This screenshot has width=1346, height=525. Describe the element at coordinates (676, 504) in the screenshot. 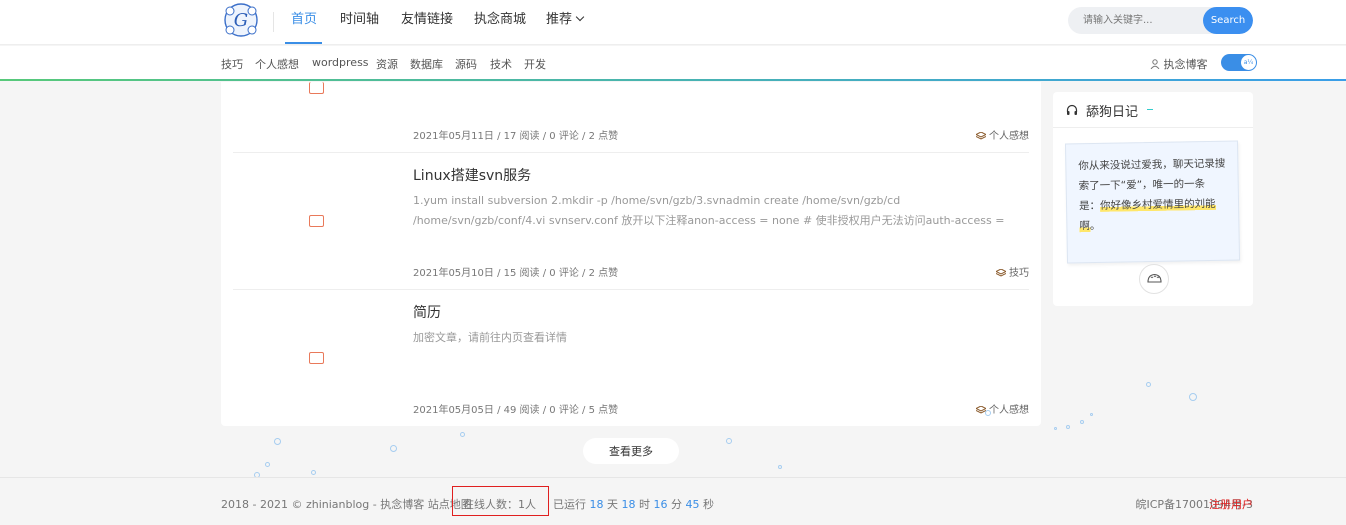

I see `uptime-minutes-unit: 分` at that location.